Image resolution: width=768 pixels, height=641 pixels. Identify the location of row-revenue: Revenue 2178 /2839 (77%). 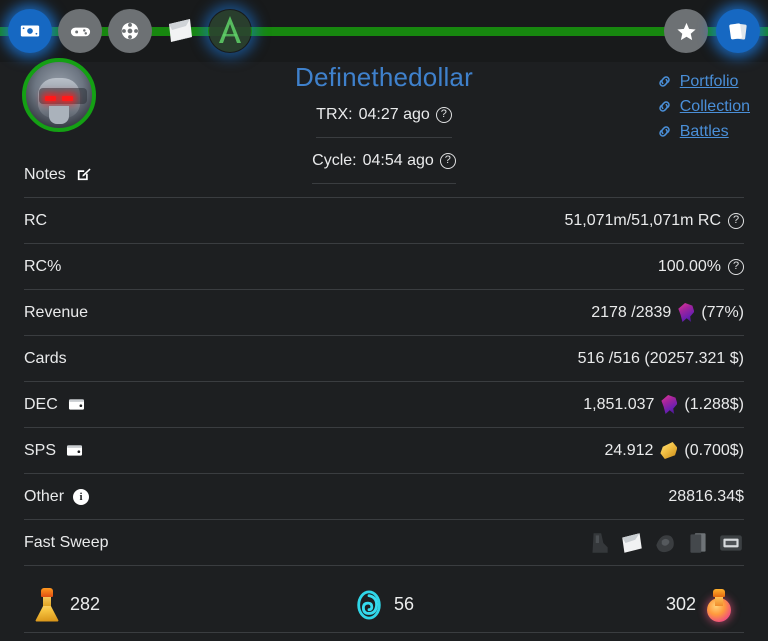
(384, 313).